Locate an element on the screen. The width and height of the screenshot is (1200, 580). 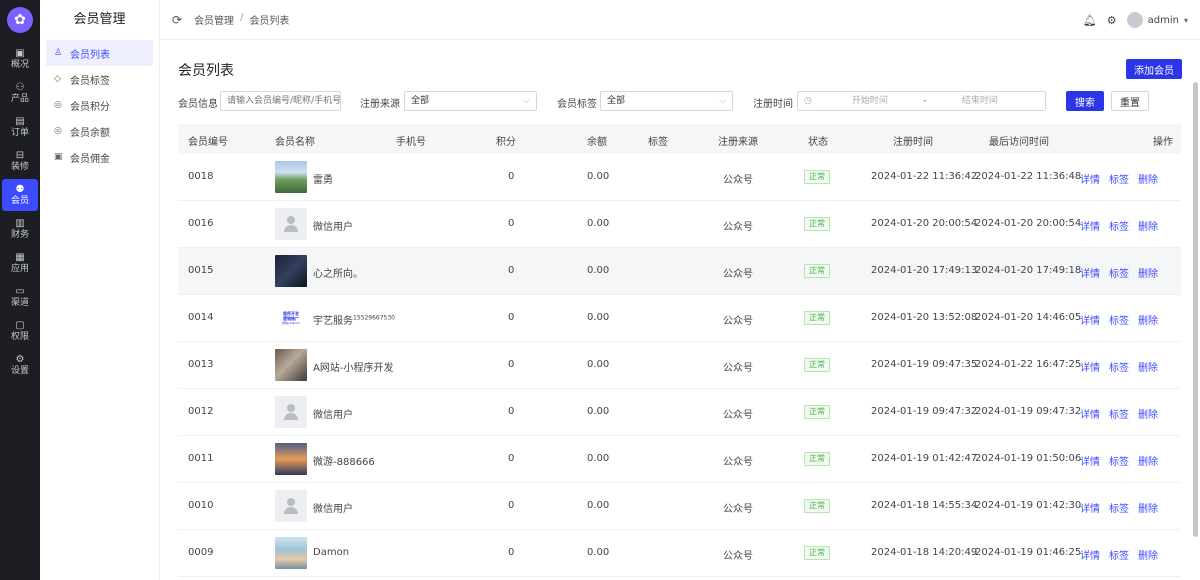
chevron-down-icon: ▾ is located at coordinates (1185, 20).